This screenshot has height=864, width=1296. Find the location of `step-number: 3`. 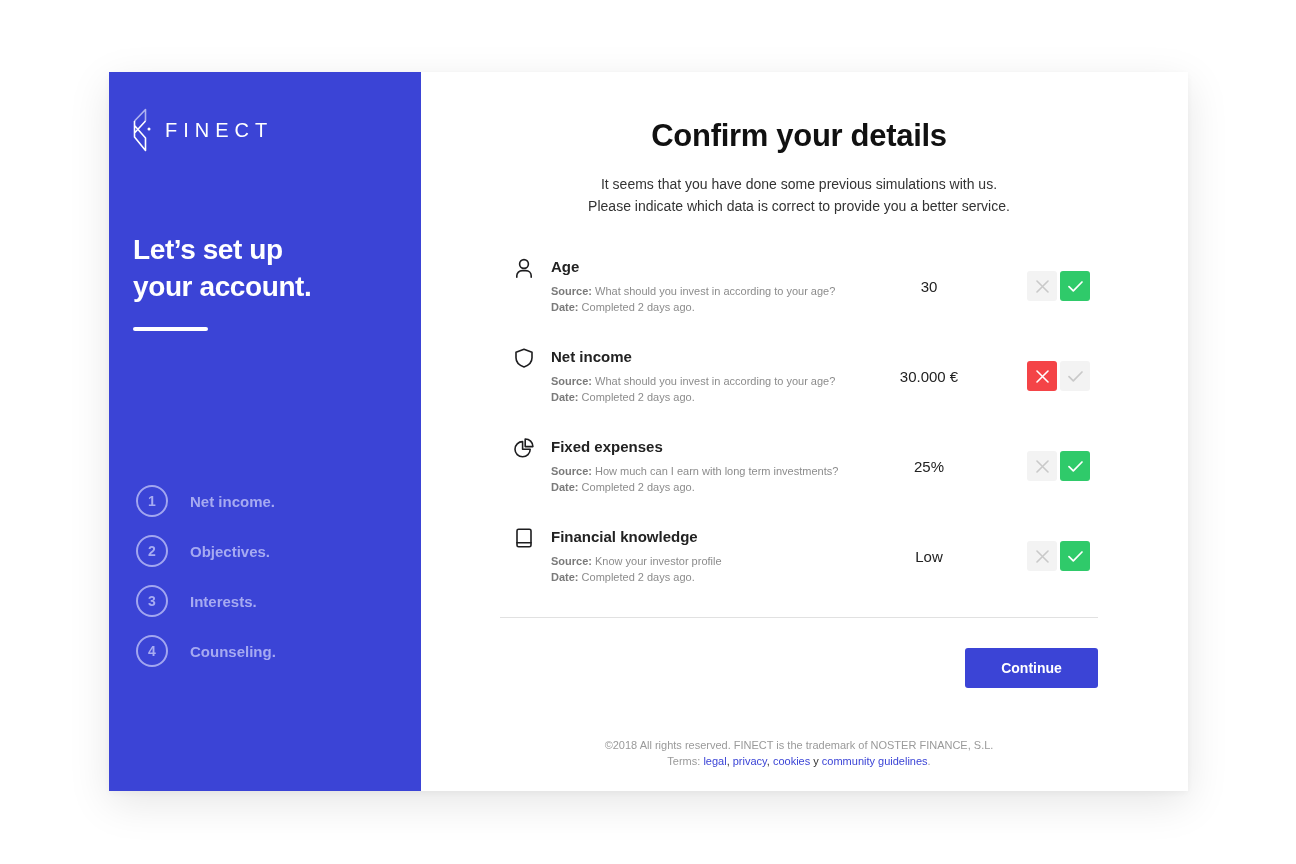

step-number: 3 is located at coordinates (152, 601).